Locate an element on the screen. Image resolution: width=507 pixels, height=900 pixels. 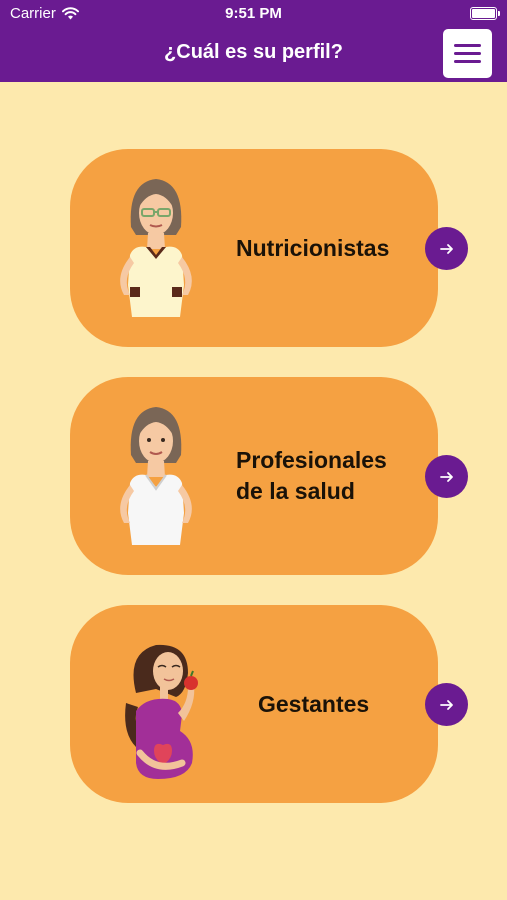
app-header: Carrier 9:51 PM ¿Cuál es su perfil? is located at coordinates (253, 41).